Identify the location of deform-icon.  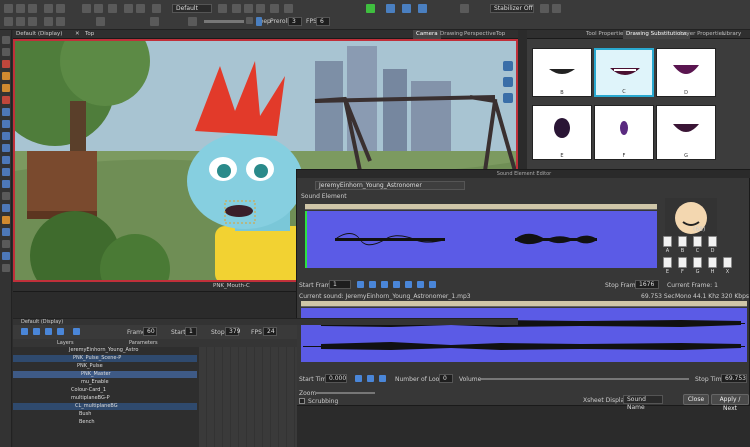
(288, 8).